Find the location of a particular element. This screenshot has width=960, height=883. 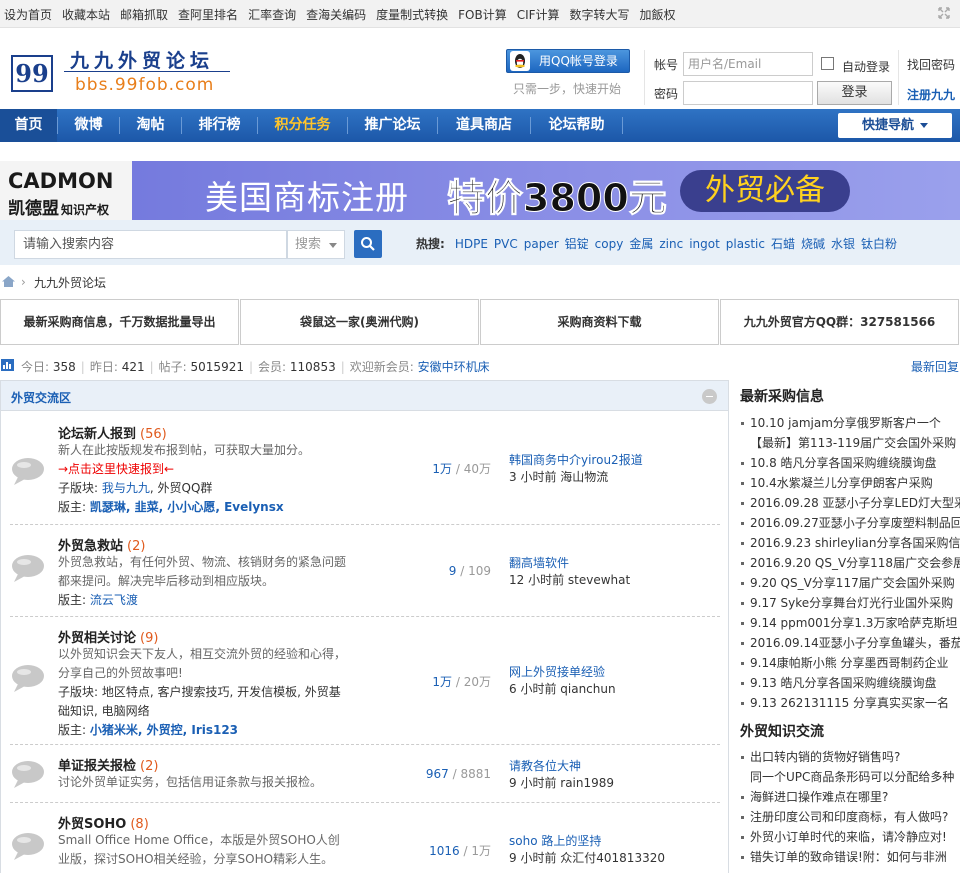

knowledge-item: 同一个UPC商品条形码可以分配给多种 is located at coordinates (848, 777).